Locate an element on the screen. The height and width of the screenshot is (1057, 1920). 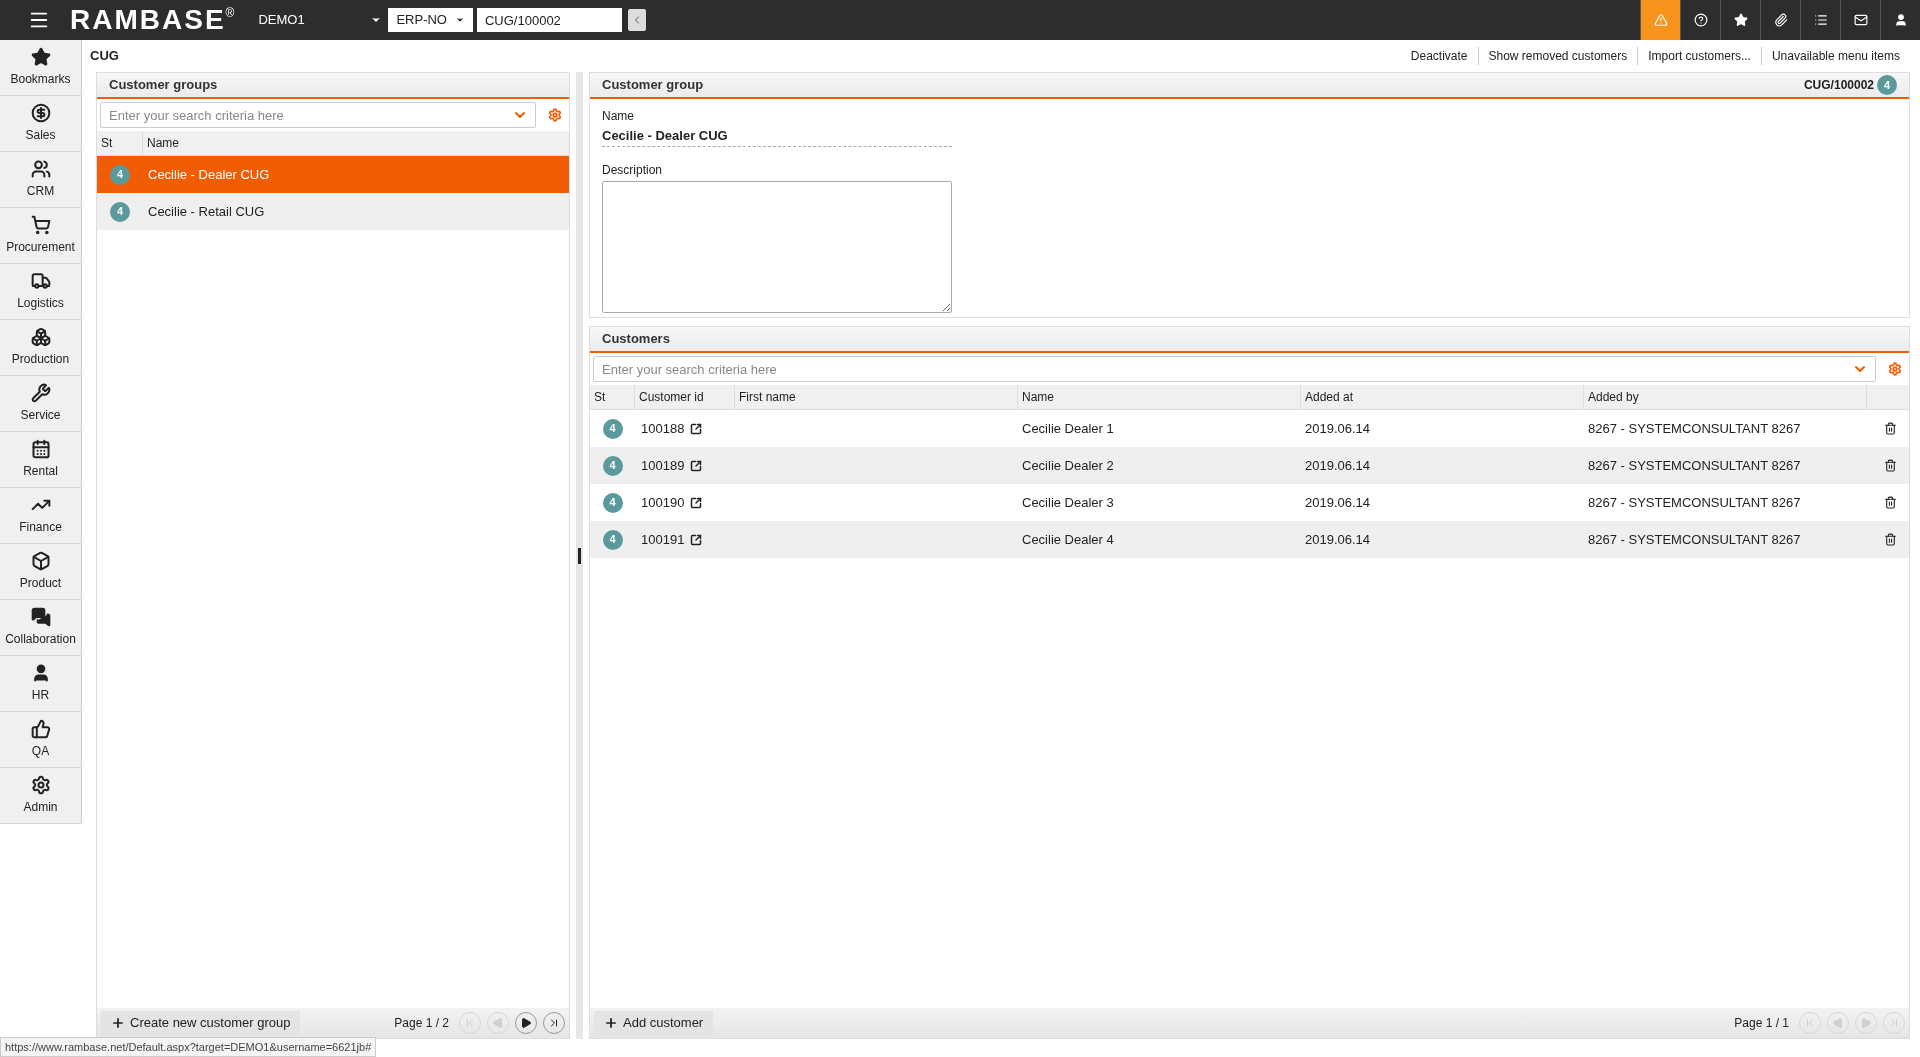
logo: RAMBASE is located at coordinates (148, 20).